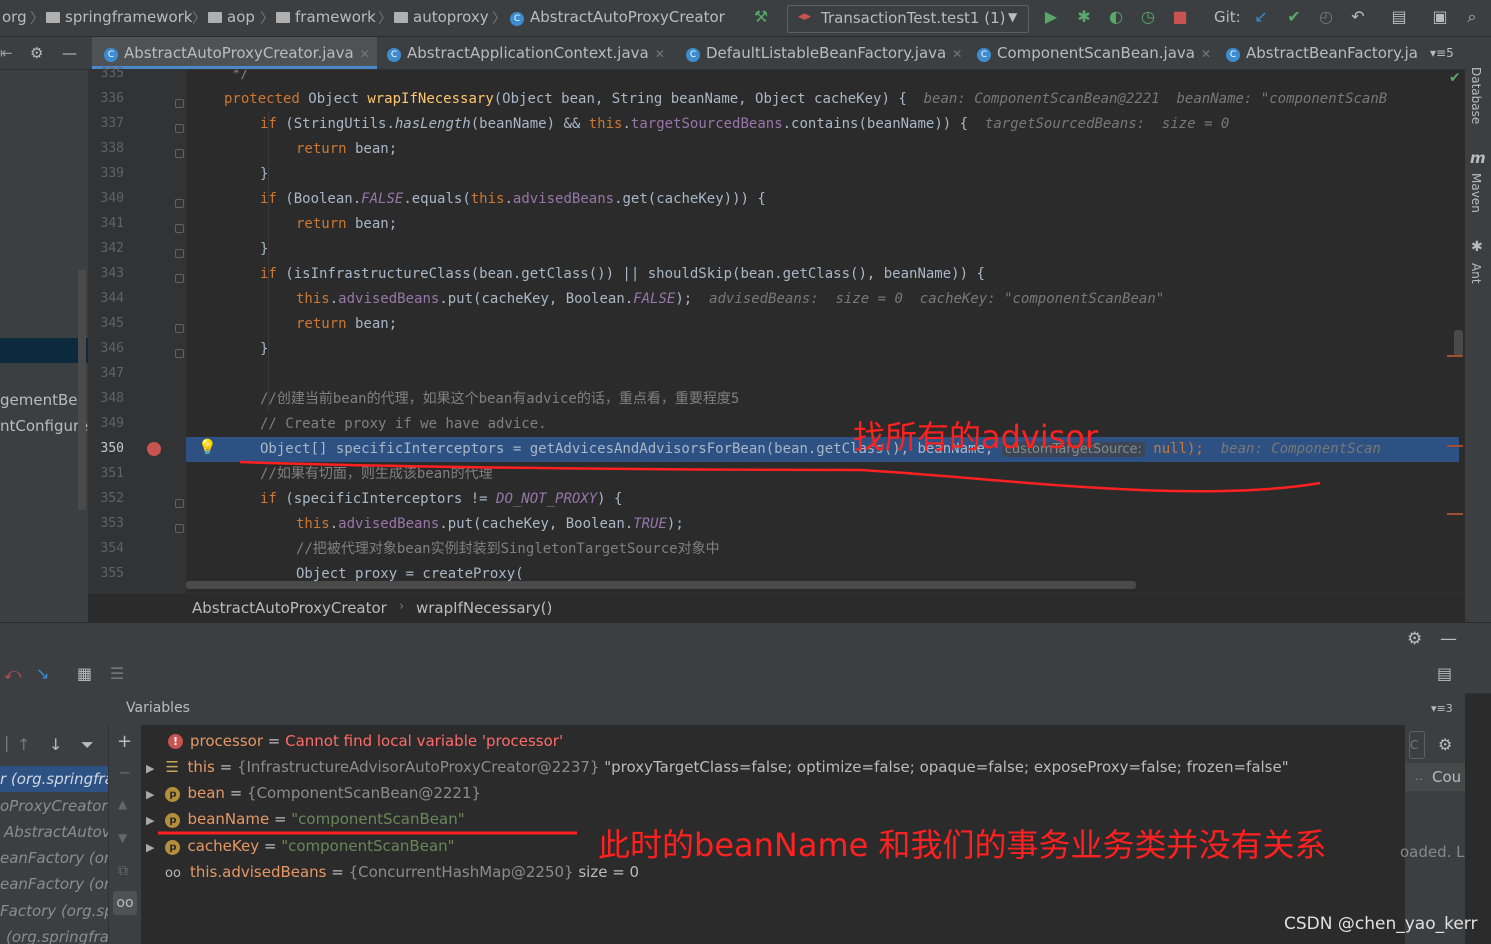 This screenshot has height=944, width=1491. I want to click on annotation-beanname: 此时的beanName 和我们的事务业务类并没有关系, so click(962, 845).